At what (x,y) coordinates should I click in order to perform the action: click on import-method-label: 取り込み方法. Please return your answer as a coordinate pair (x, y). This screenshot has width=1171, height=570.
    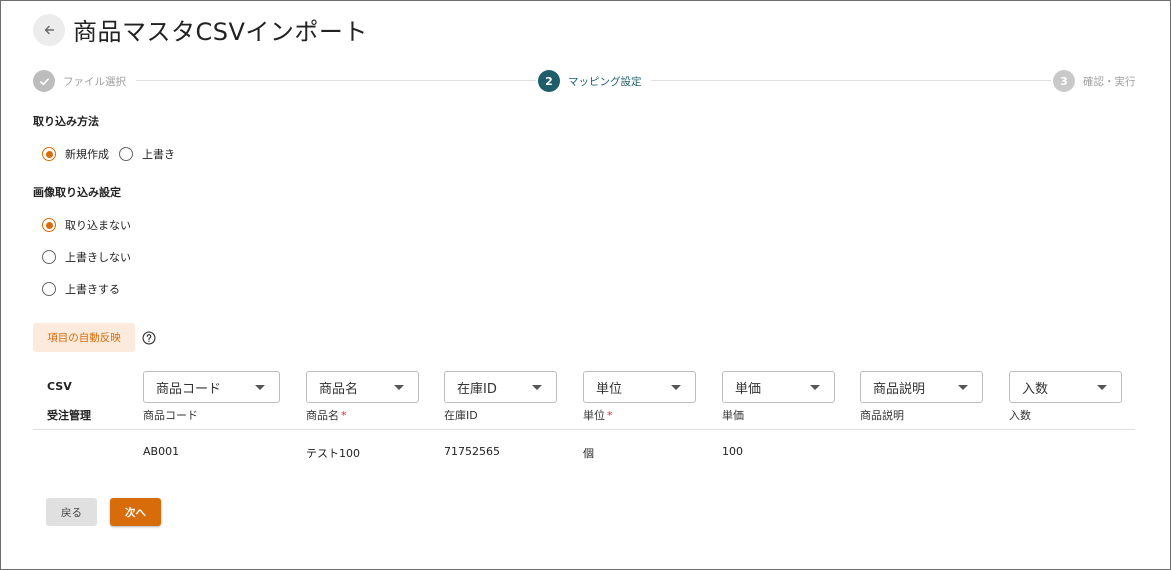
    Looking at the image, I should click on (66, 121).